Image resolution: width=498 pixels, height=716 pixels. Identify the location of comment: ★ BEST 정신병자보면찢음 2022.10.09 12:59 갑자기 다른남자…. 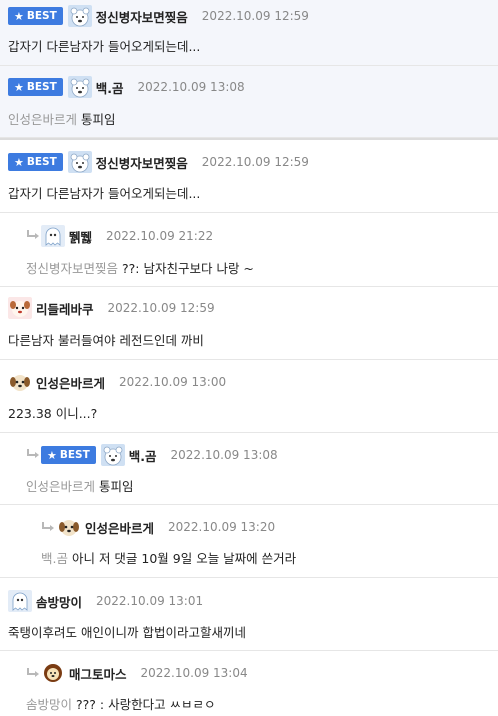
(249, 179).